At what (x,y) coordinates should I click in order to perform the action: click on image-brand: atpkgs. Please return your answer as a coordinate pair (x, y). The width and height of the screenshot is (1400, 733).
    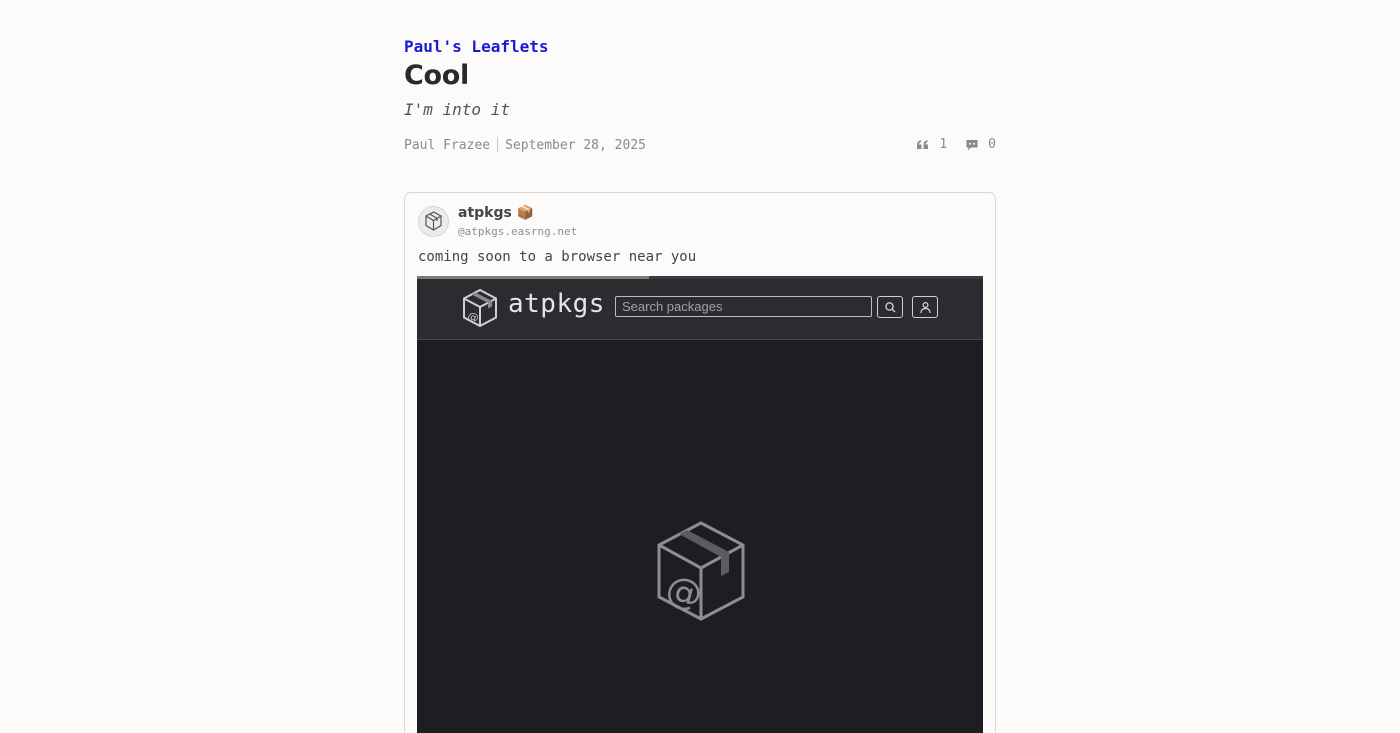
    Looking at the image, I should click on (556, 304).